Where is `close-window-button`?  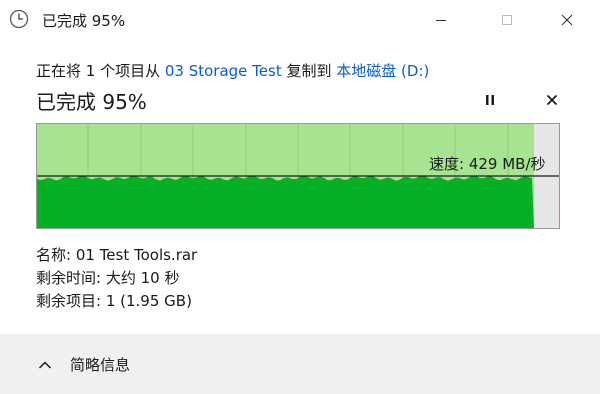 close-window-button is located at coordinates (567, 20).